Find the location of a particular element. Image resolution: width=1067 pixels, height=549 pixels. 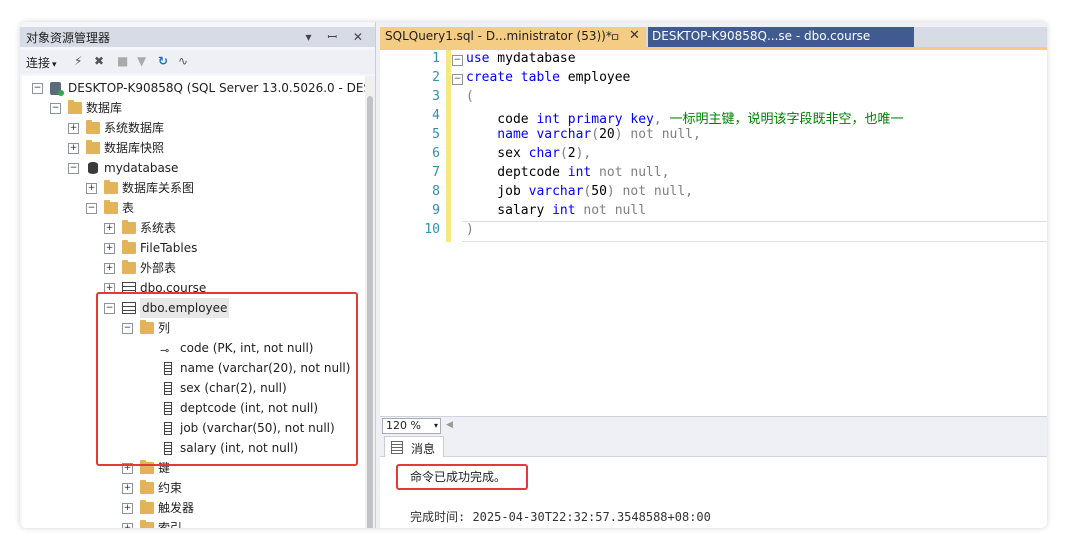

tree-scrollbar is located at coordinates (370, 302).